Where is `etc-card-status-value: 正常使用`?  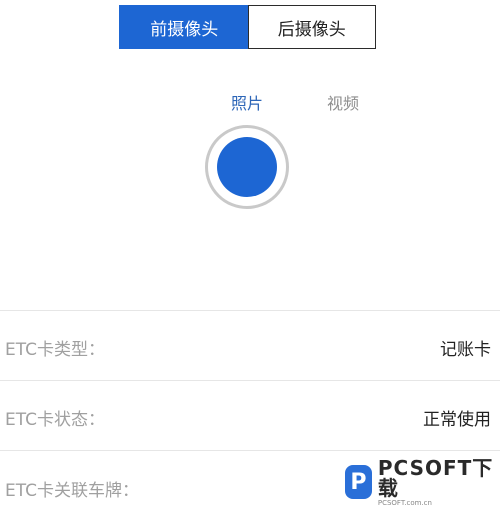 etc-card-status-value: 正常使用 is located at coordinates (457, 420).